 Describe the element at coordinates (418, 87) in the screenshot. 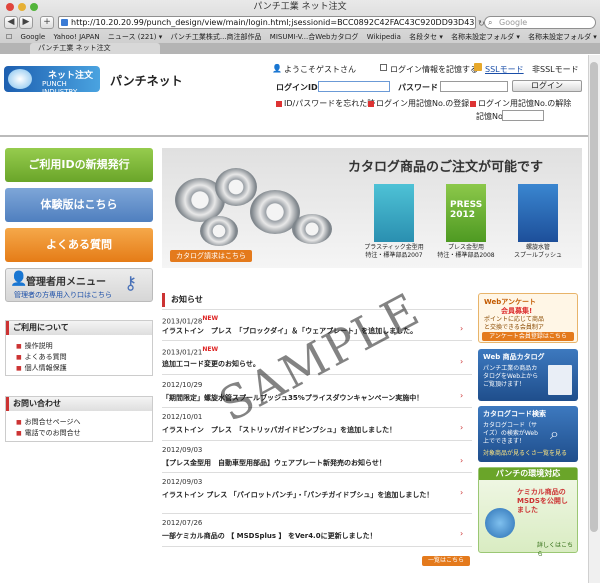

I see `password-label: パスワード` at that location.